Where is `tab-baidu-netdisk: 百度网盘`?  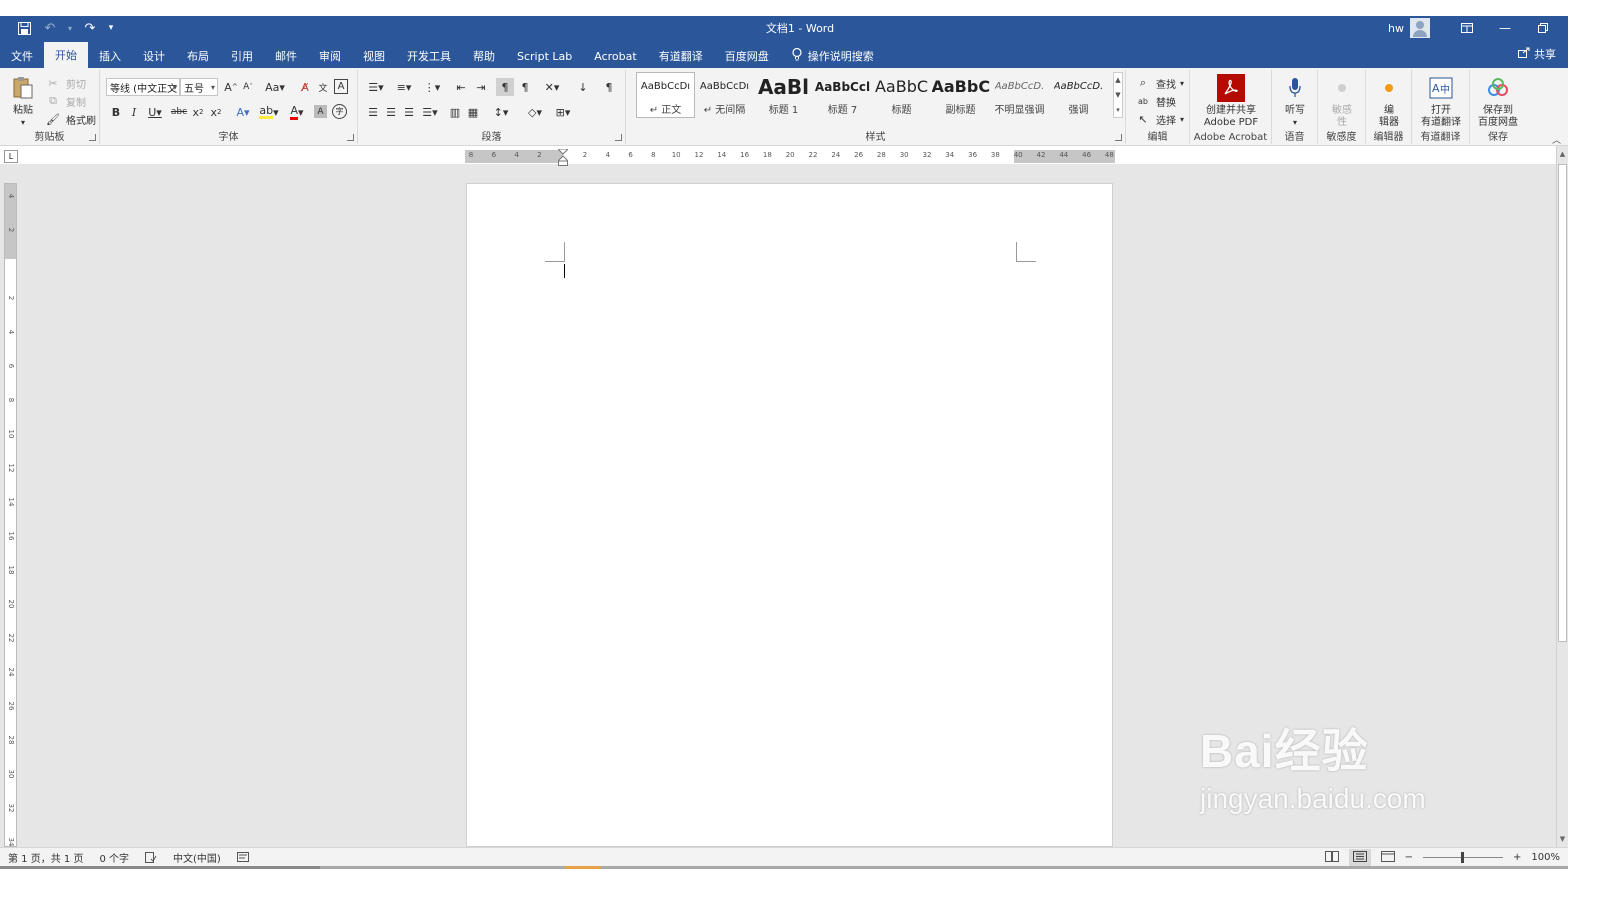 tab-baidu-netdisk: 百度网盘 is located at coordinates (747, 56).